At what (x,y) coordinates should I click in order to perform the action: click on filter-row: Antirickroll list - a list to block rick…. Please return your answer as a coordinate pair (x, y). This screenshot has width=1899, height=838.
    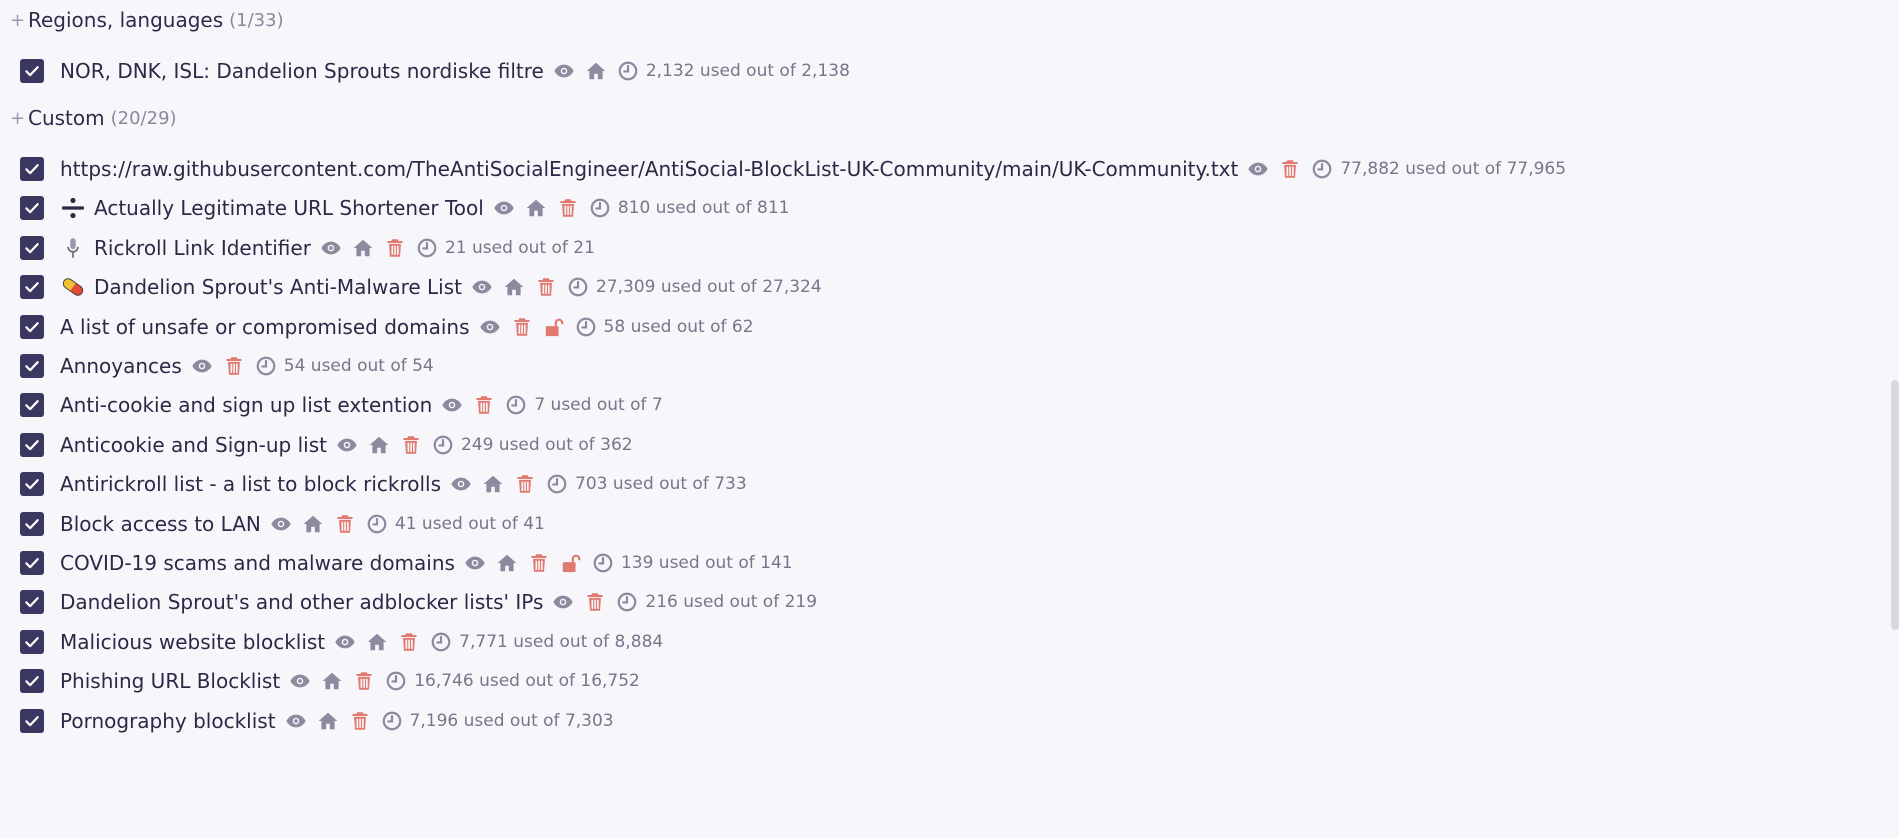
    Looking at the image, I should click on (383, 484).